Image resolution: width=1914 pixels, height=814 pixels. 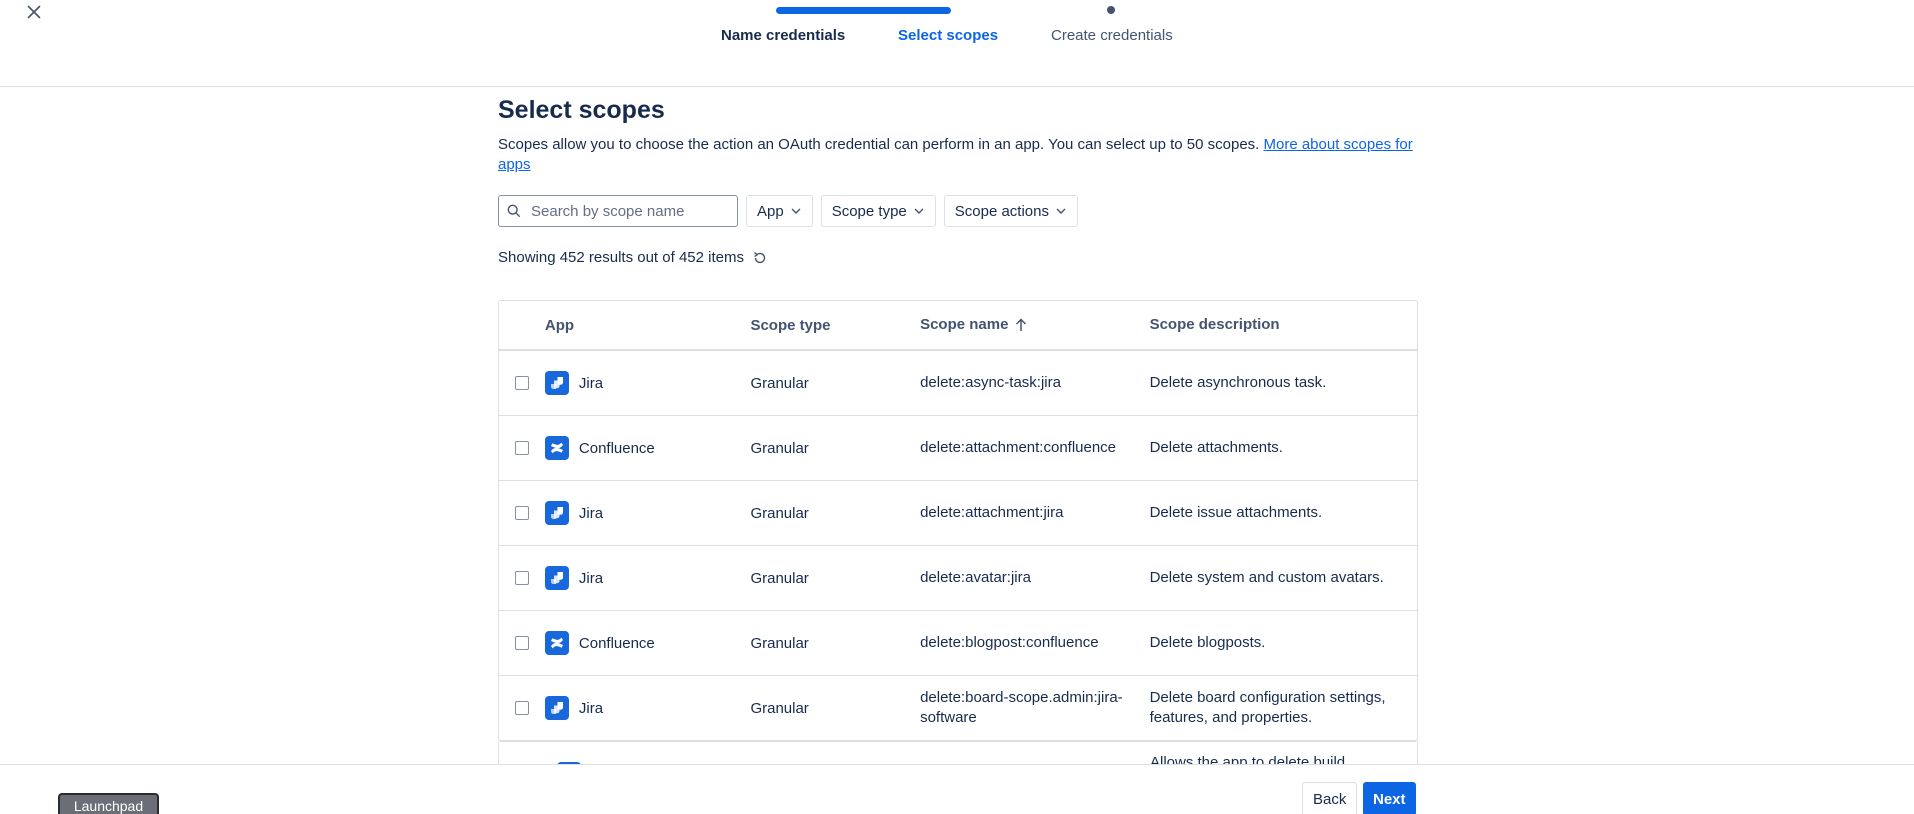 What do you see at coordinates (1389, 798) in the screenshot?
I see `next-button: Next` at bounding box center [1389, 798].